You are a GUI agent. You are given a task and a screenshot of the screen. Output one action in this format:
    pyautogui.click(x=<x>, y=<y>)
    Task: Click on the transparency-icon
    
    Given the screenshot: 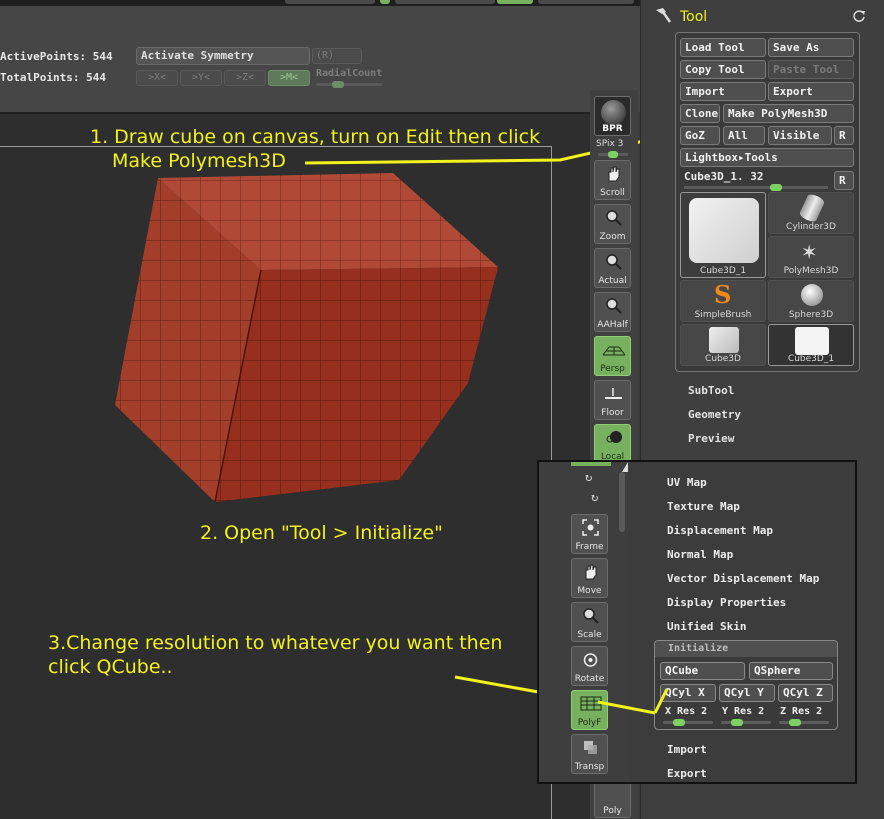 What is the action you would take?
    pyautogui.click(x=590, y=747)
    